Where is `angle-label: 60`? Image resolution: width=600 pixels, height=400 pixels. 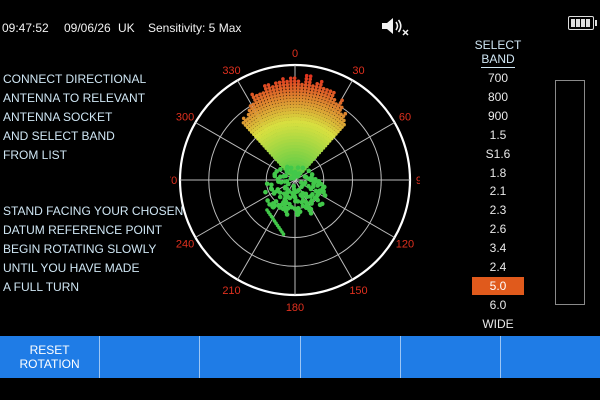
angle-label: 60 is located at coordinates (405, 118).